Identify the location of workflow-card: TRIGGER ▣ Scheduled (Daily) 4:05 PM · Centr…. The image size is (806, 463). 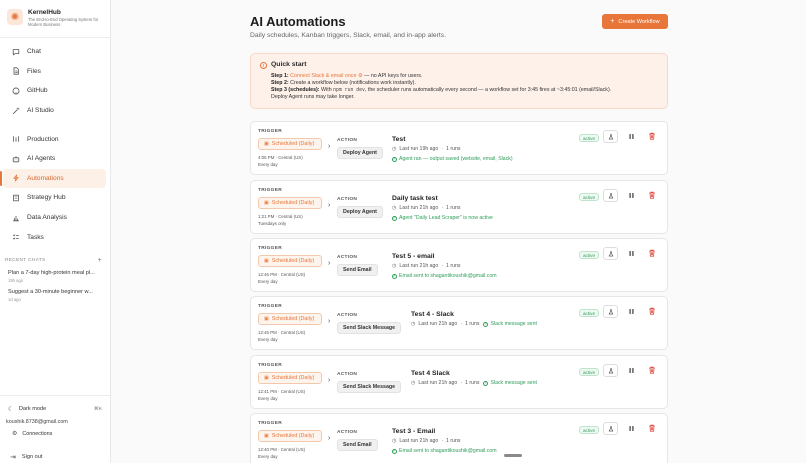
(459, 148).